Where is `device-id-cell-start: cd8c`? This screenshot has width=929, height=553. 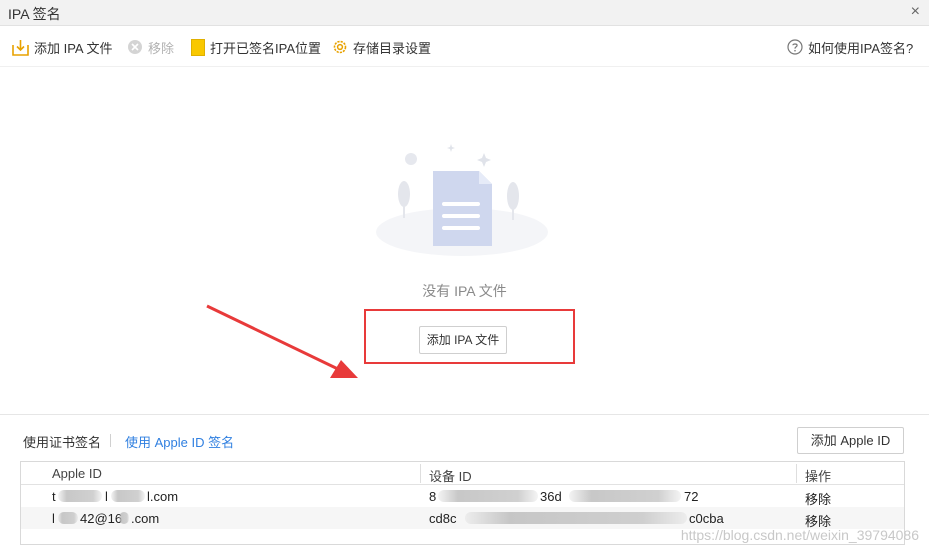 device-id-cell-start: cd8c is located at coordinates (443, 518).